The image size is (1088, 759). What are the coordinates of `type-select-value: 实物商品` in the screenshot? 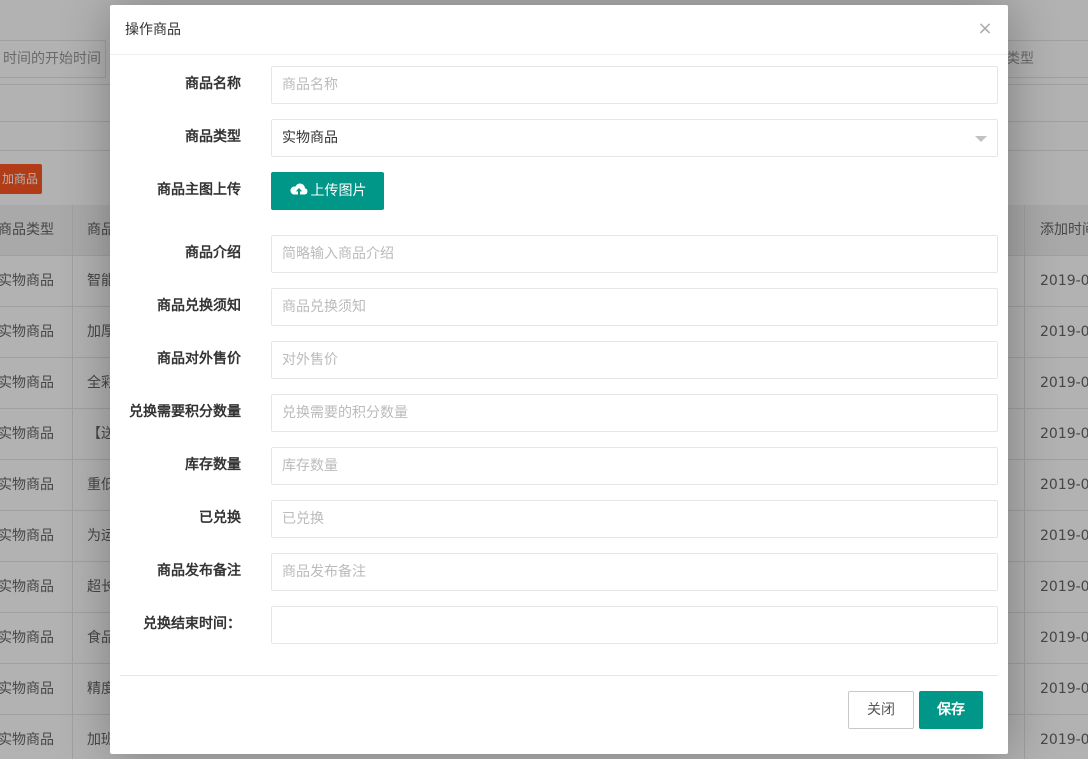 It's located at (310, 138).